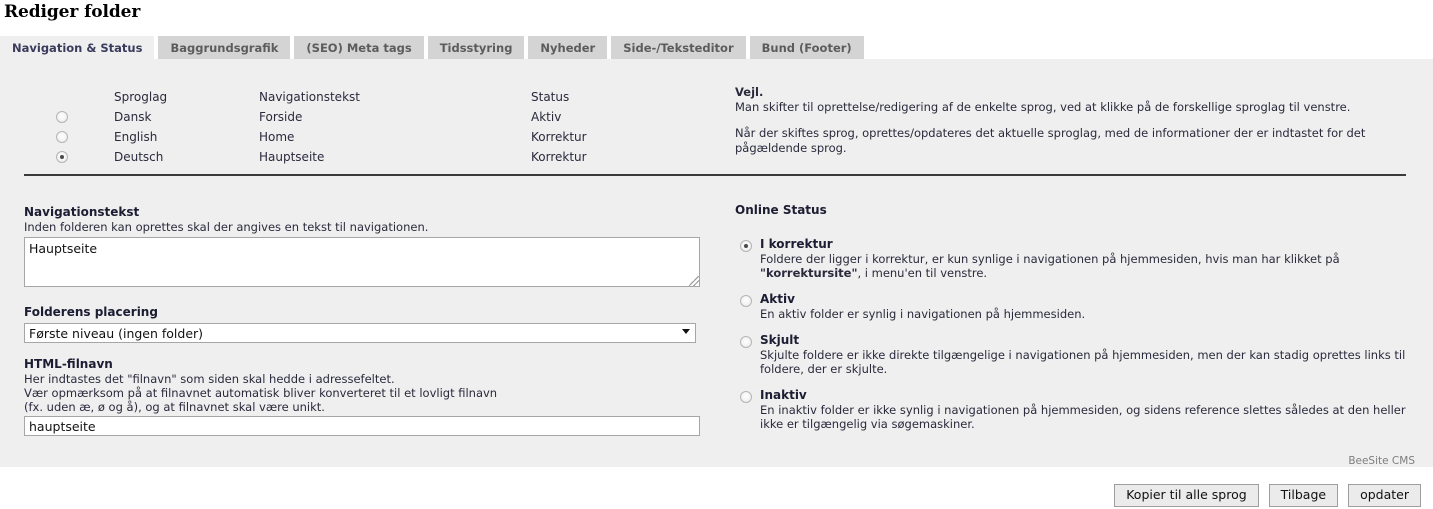  Describe the element at coordinates (359, 47) in the screenshot. I see `tab-seo-meta-tags: (SEO) Meta tags` at that location.